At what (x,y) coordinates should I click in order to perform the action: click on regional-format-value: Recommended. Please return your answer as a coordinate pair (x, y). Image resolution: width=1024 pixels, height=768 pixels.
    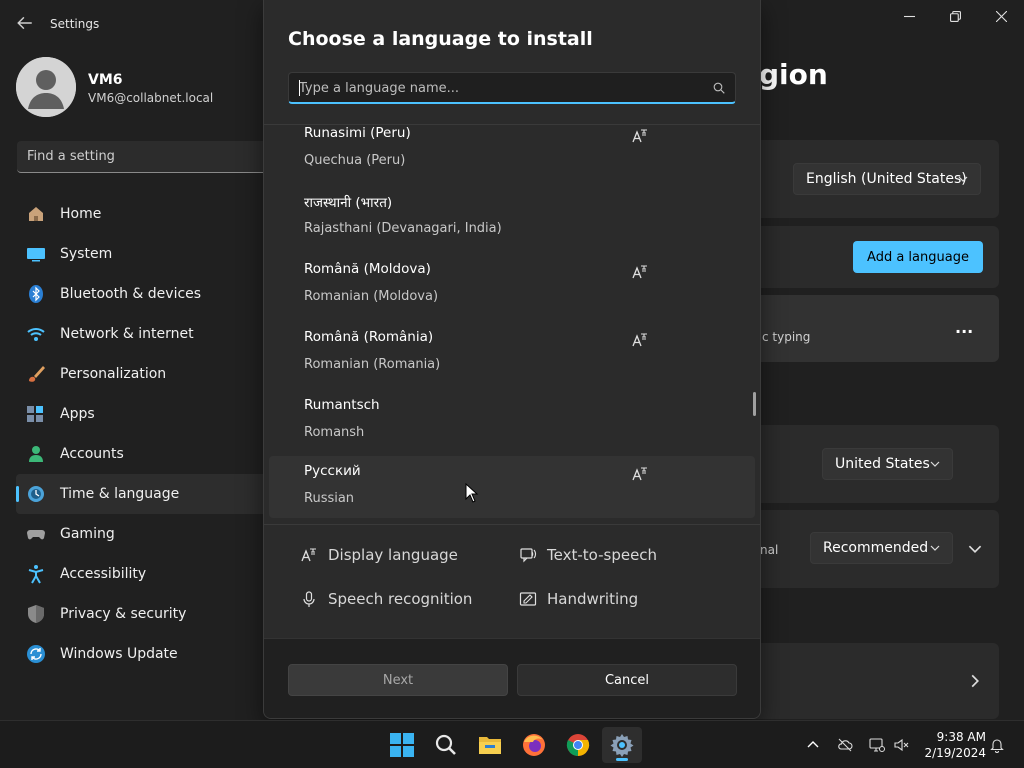
    Looking at the image, I should click on (876, 548).